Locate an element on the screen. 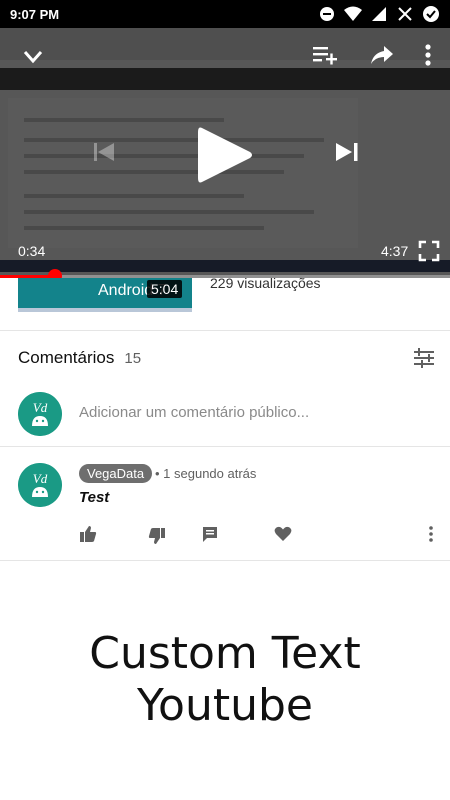 This screenshot has width=450, height=800. custom-text-block: Custom Text Youtube is located at coordinates (225, 680).